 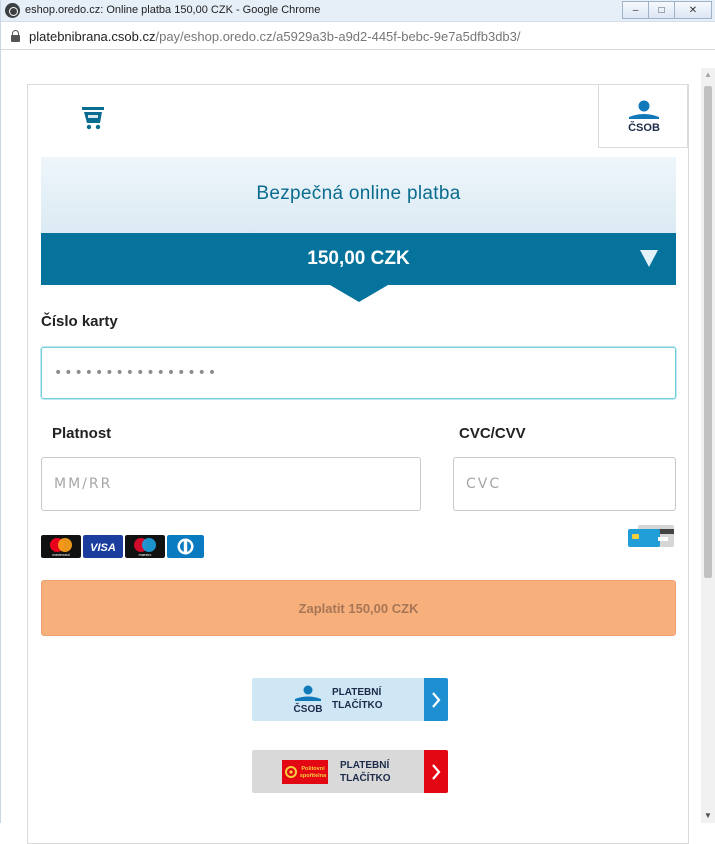 I want to click on vertical-scrollbar: ▲ ▼, so click(x=708, y=445).